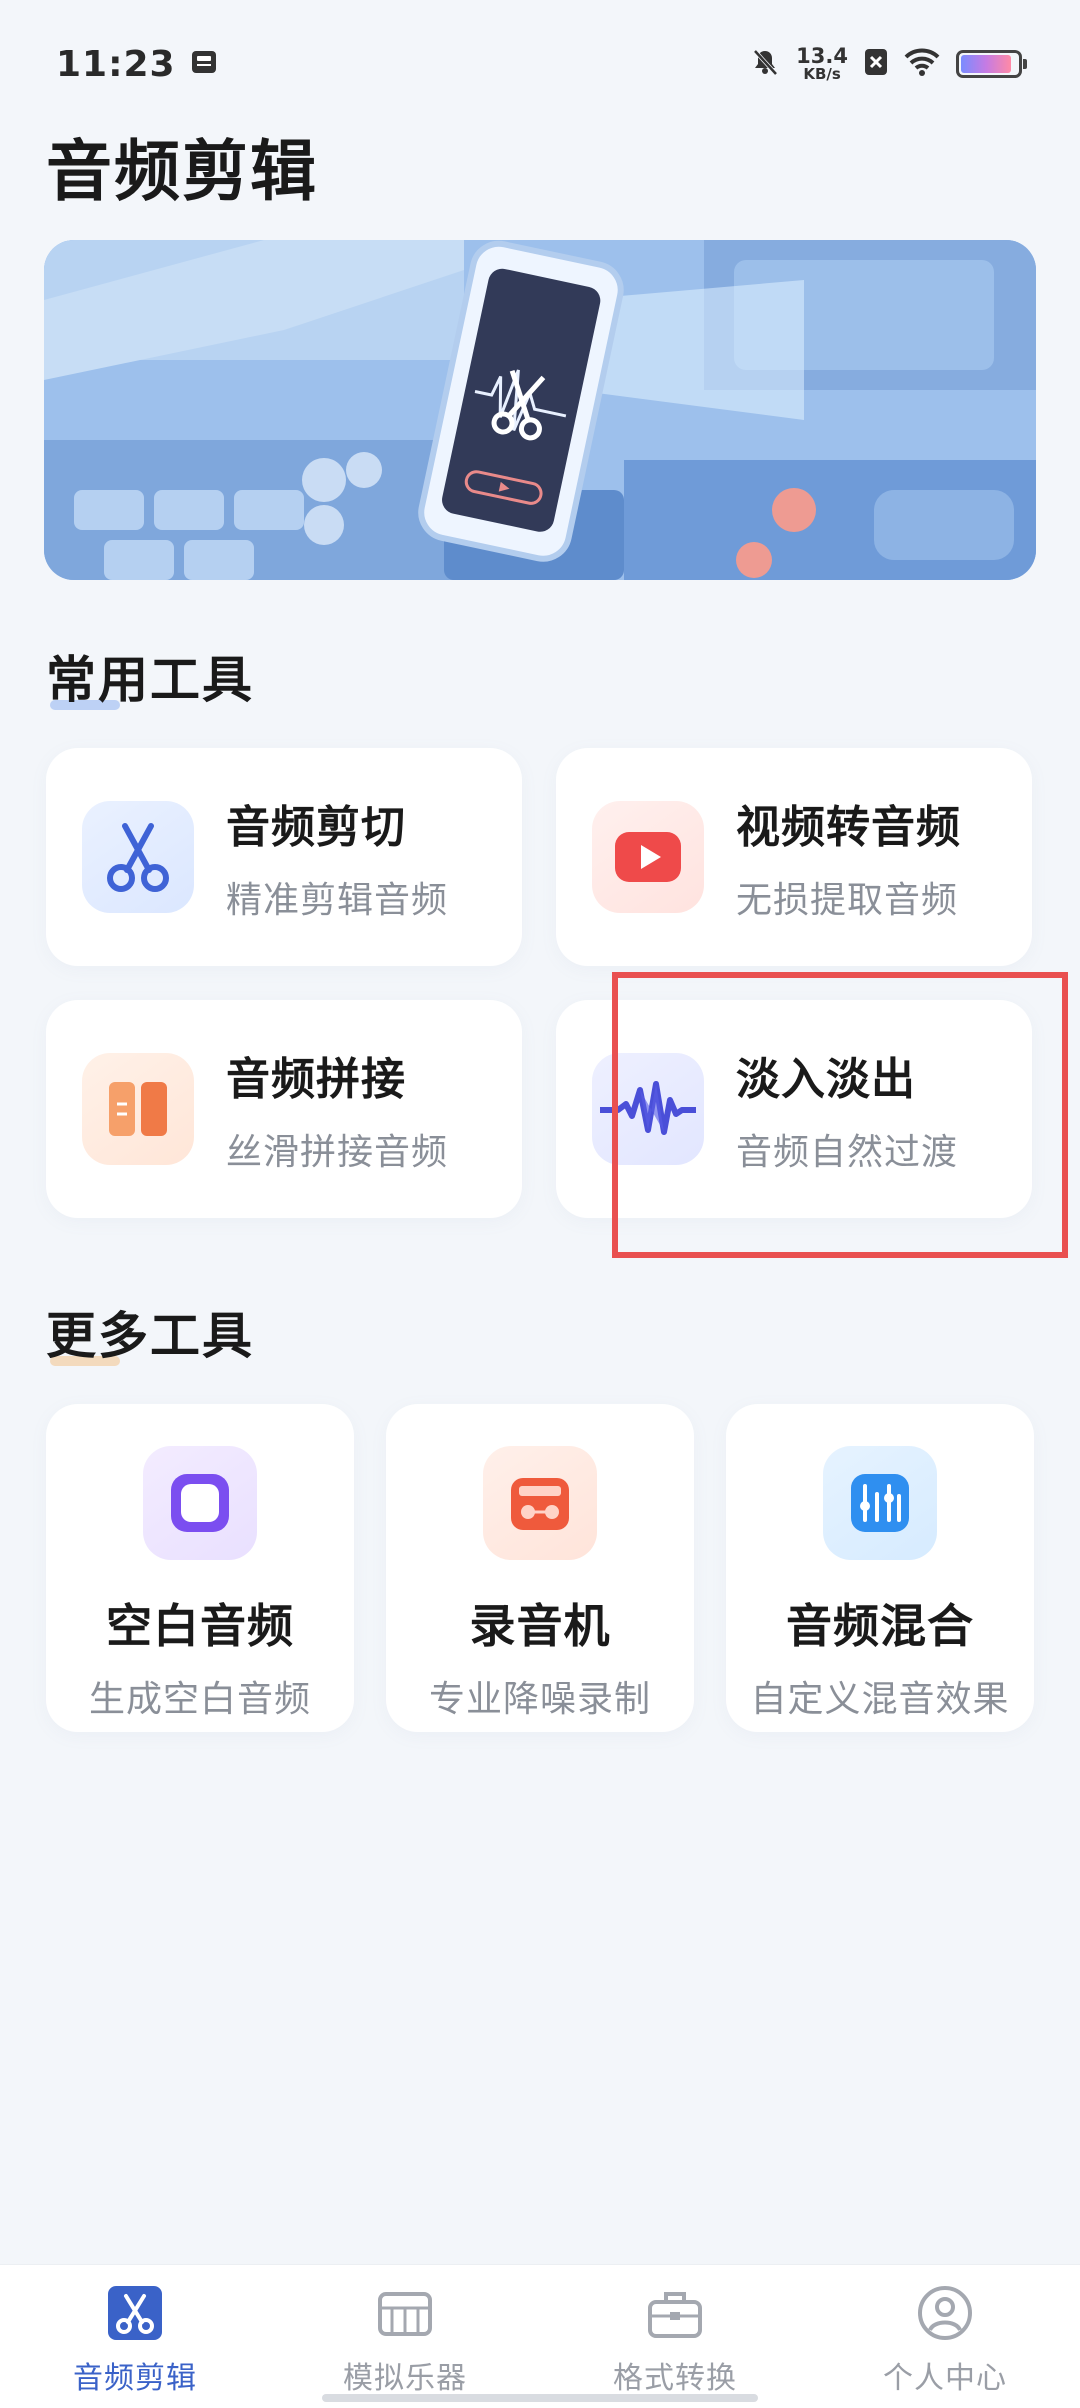 Image resolution: width=1080 pixels, height=2408 pixels. Describe the element at coordinates (880, 1503) in the screenshot. I see `mixer-icon` at that location.